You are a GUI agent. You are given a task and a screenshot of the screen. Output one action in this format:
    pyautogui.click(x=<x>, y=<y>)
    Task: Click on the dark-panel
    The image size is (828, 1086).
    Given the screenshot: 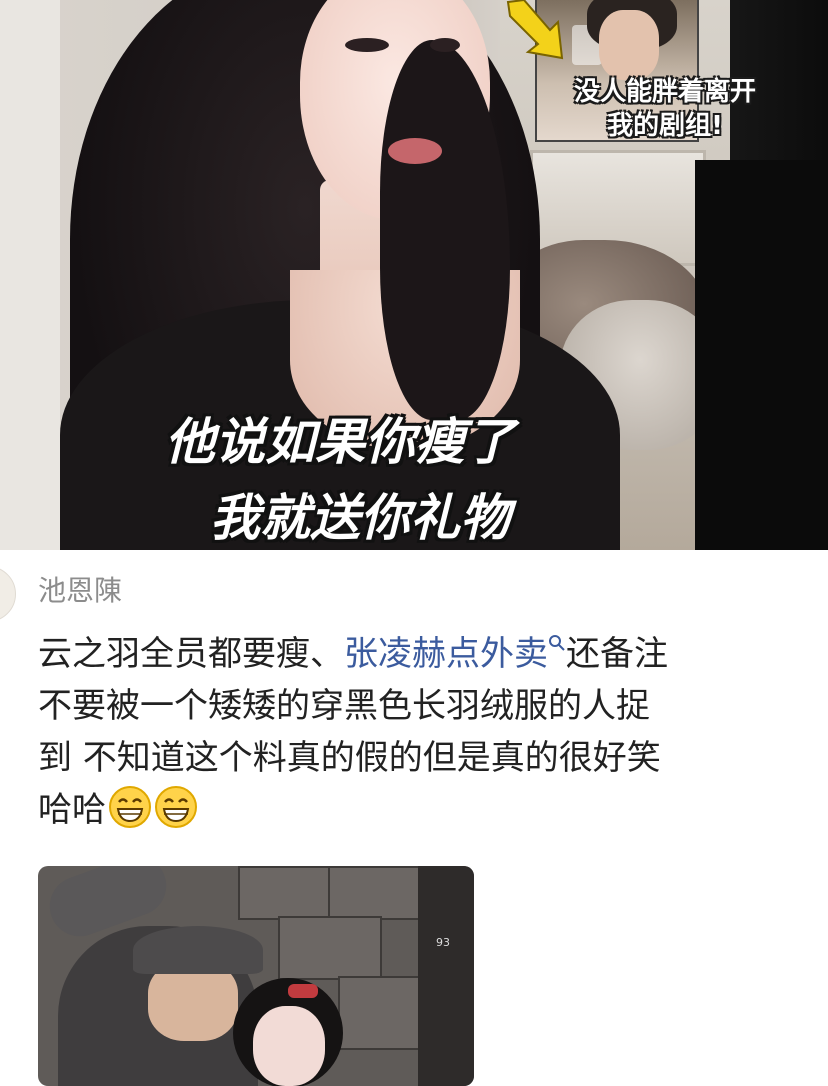 What is the action you would take?
    pyautogui.click(x=761, y=355)
    